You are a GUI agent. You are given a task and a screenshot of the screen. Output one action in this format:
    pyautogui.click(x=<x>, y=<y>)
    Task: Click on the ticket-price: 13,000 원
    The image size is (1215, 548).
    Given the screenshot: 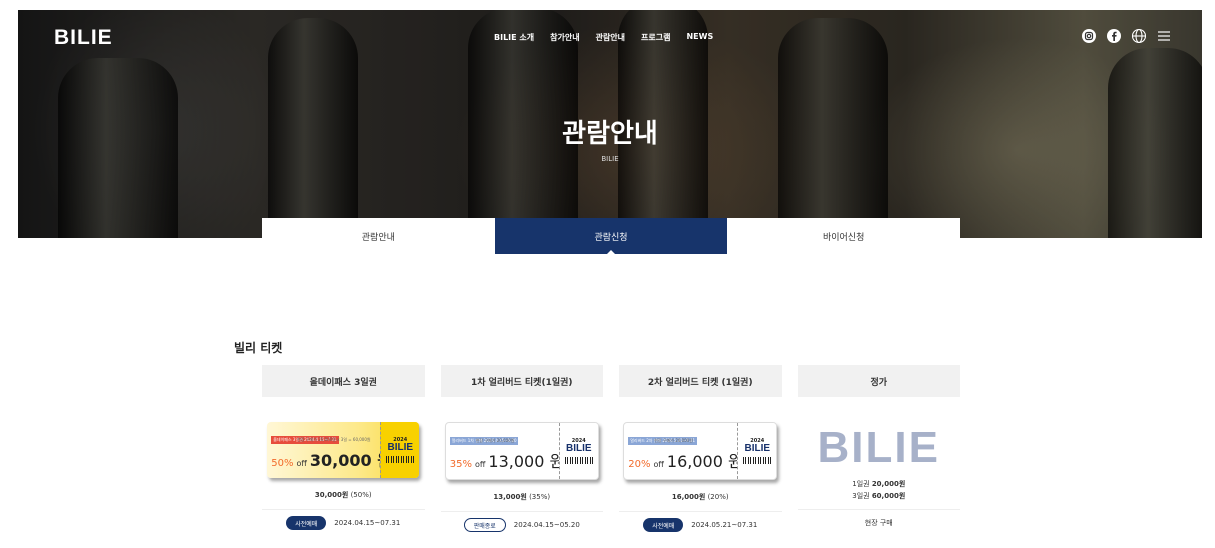 What is the action you would take?
    pyautogui.click(x=526, y=461)
    